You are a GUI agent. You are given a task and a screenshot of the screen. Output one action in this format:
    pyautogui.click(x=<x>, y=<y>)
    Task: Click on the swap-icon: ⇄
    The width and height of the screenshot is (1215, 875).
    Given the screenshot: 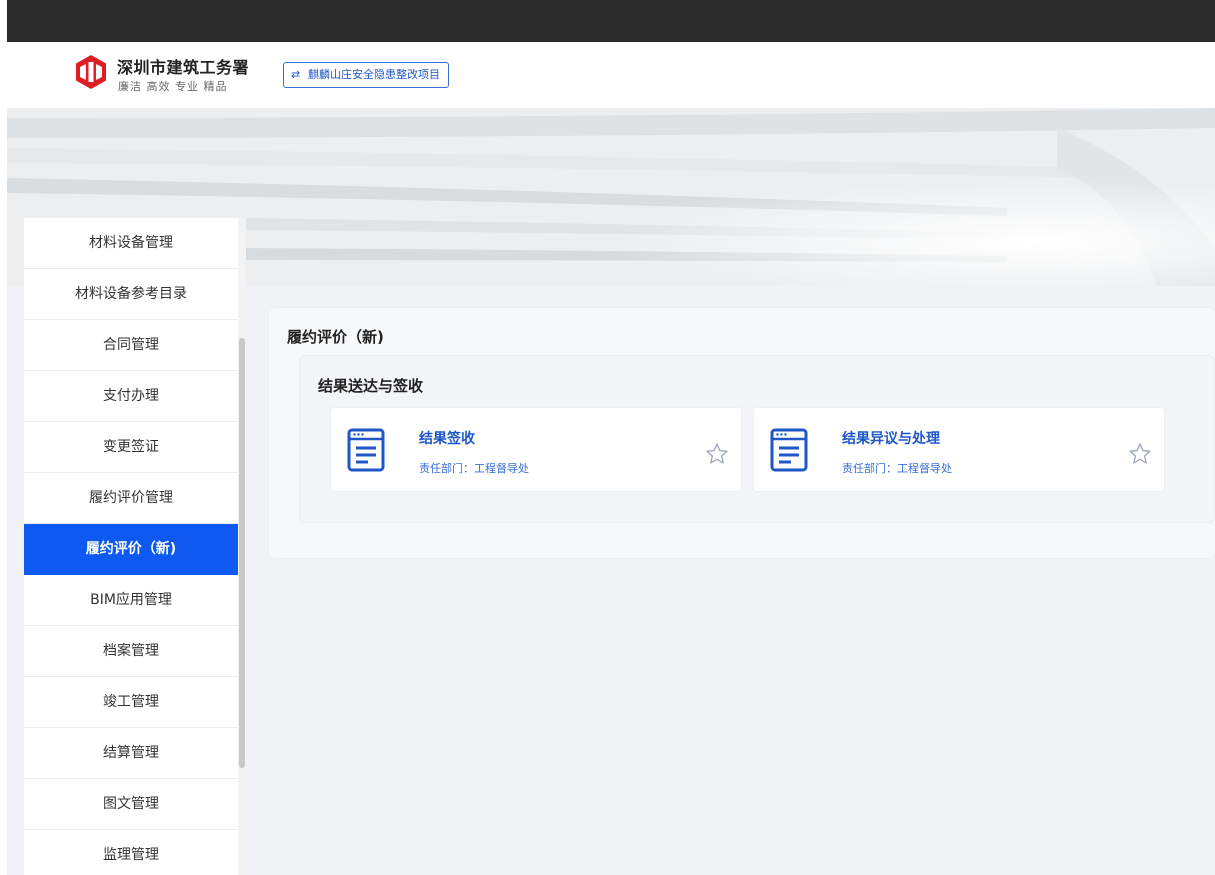 What is the action you would take?
    pyautogui.click(x=296, y=74)
    